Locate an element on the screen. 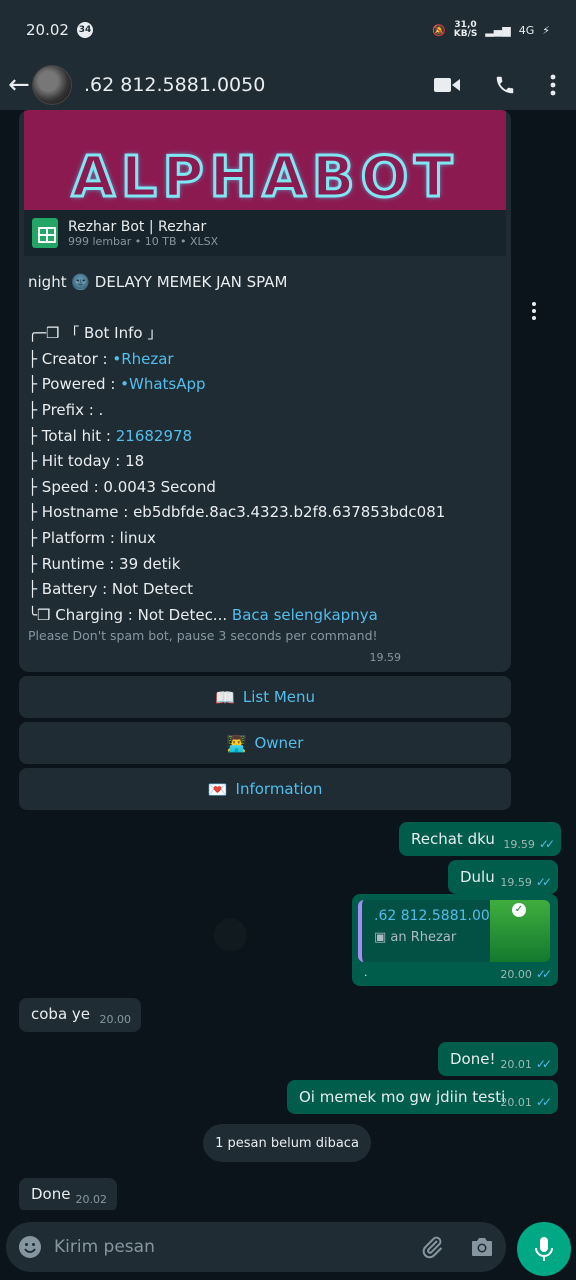 The width and height of the screenshot is (576, 1280). bot-banner-image: ALPHABOT is located at coordinates (265, 160).